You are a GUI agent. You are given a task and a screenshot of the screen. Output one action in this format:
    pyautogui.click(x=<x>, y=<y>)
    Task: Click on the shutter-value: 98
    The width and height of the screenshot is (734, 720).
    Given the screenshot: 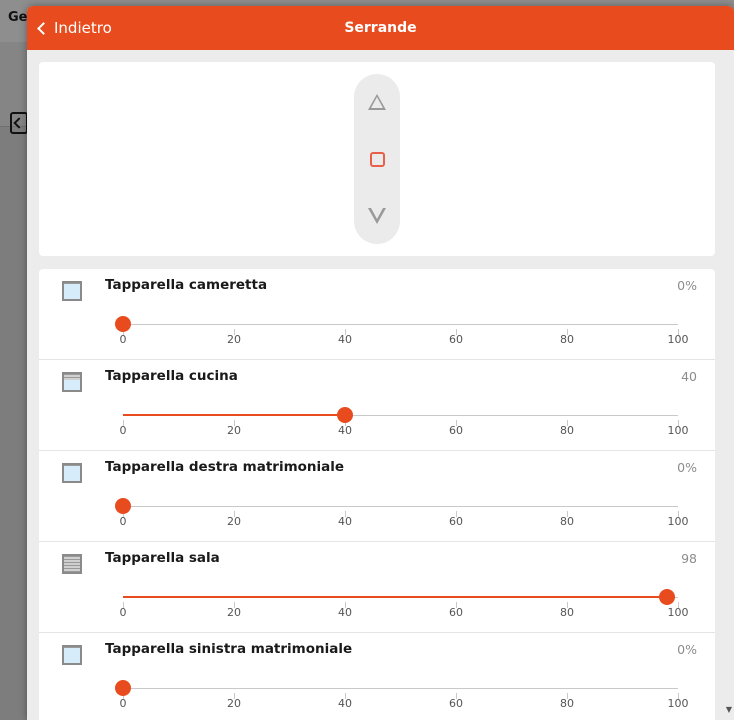 What is the action you would take?
    pyautogui.click(x=689, y=558)
    